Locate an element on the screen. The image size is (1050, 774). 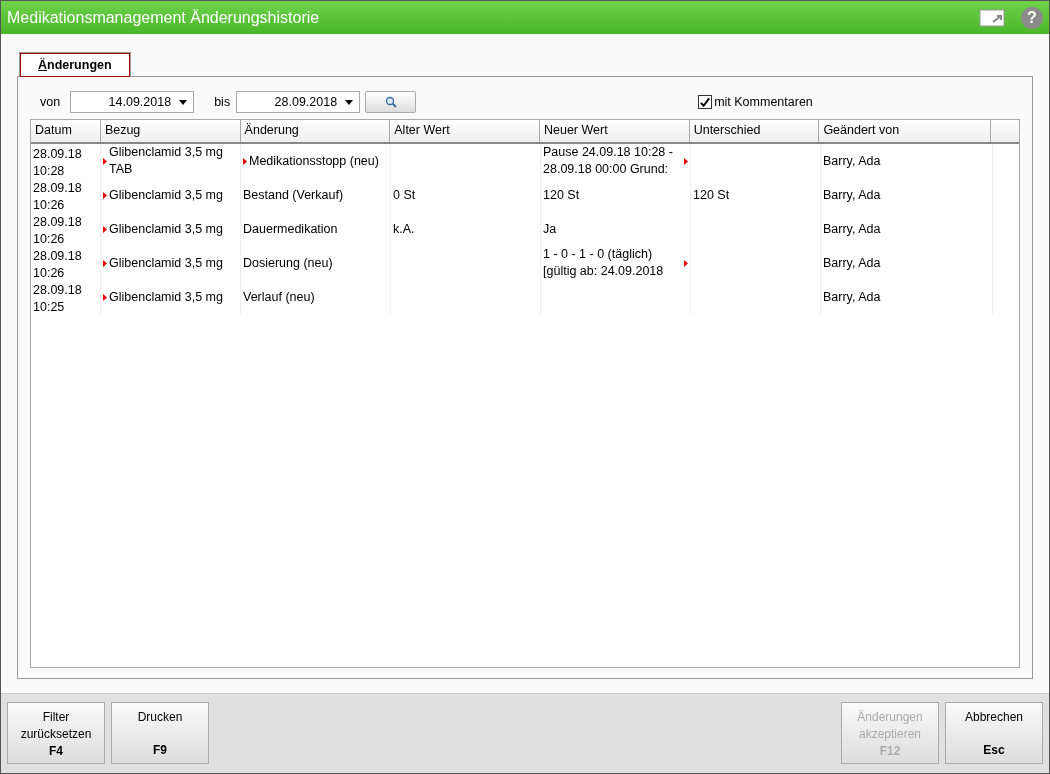
window-export-icon is located at coordinates (993, 17).